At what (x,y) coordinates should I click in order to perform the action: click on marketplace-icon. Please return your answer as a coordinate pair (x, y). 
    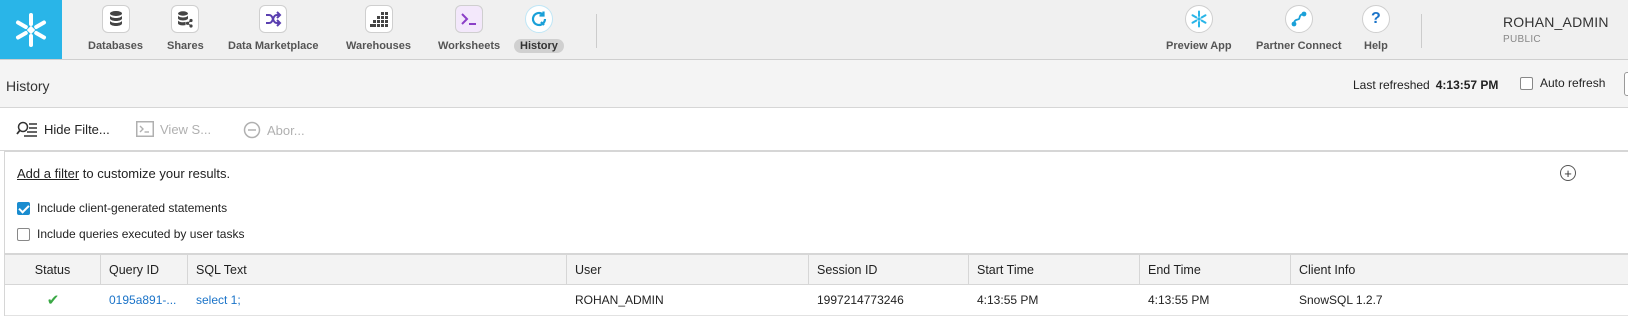
    Looking at the image, I should click on (273, 19).